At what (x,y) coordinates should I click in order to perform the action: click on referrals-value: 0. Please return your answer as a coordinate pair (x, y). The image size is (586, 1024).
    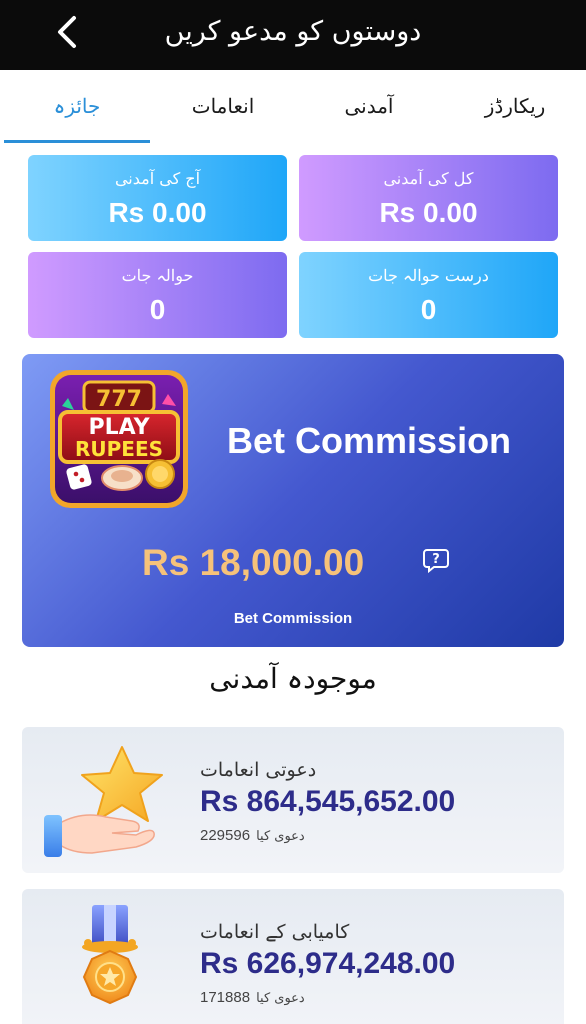
    Looking at the image, I should click on (157, 309).